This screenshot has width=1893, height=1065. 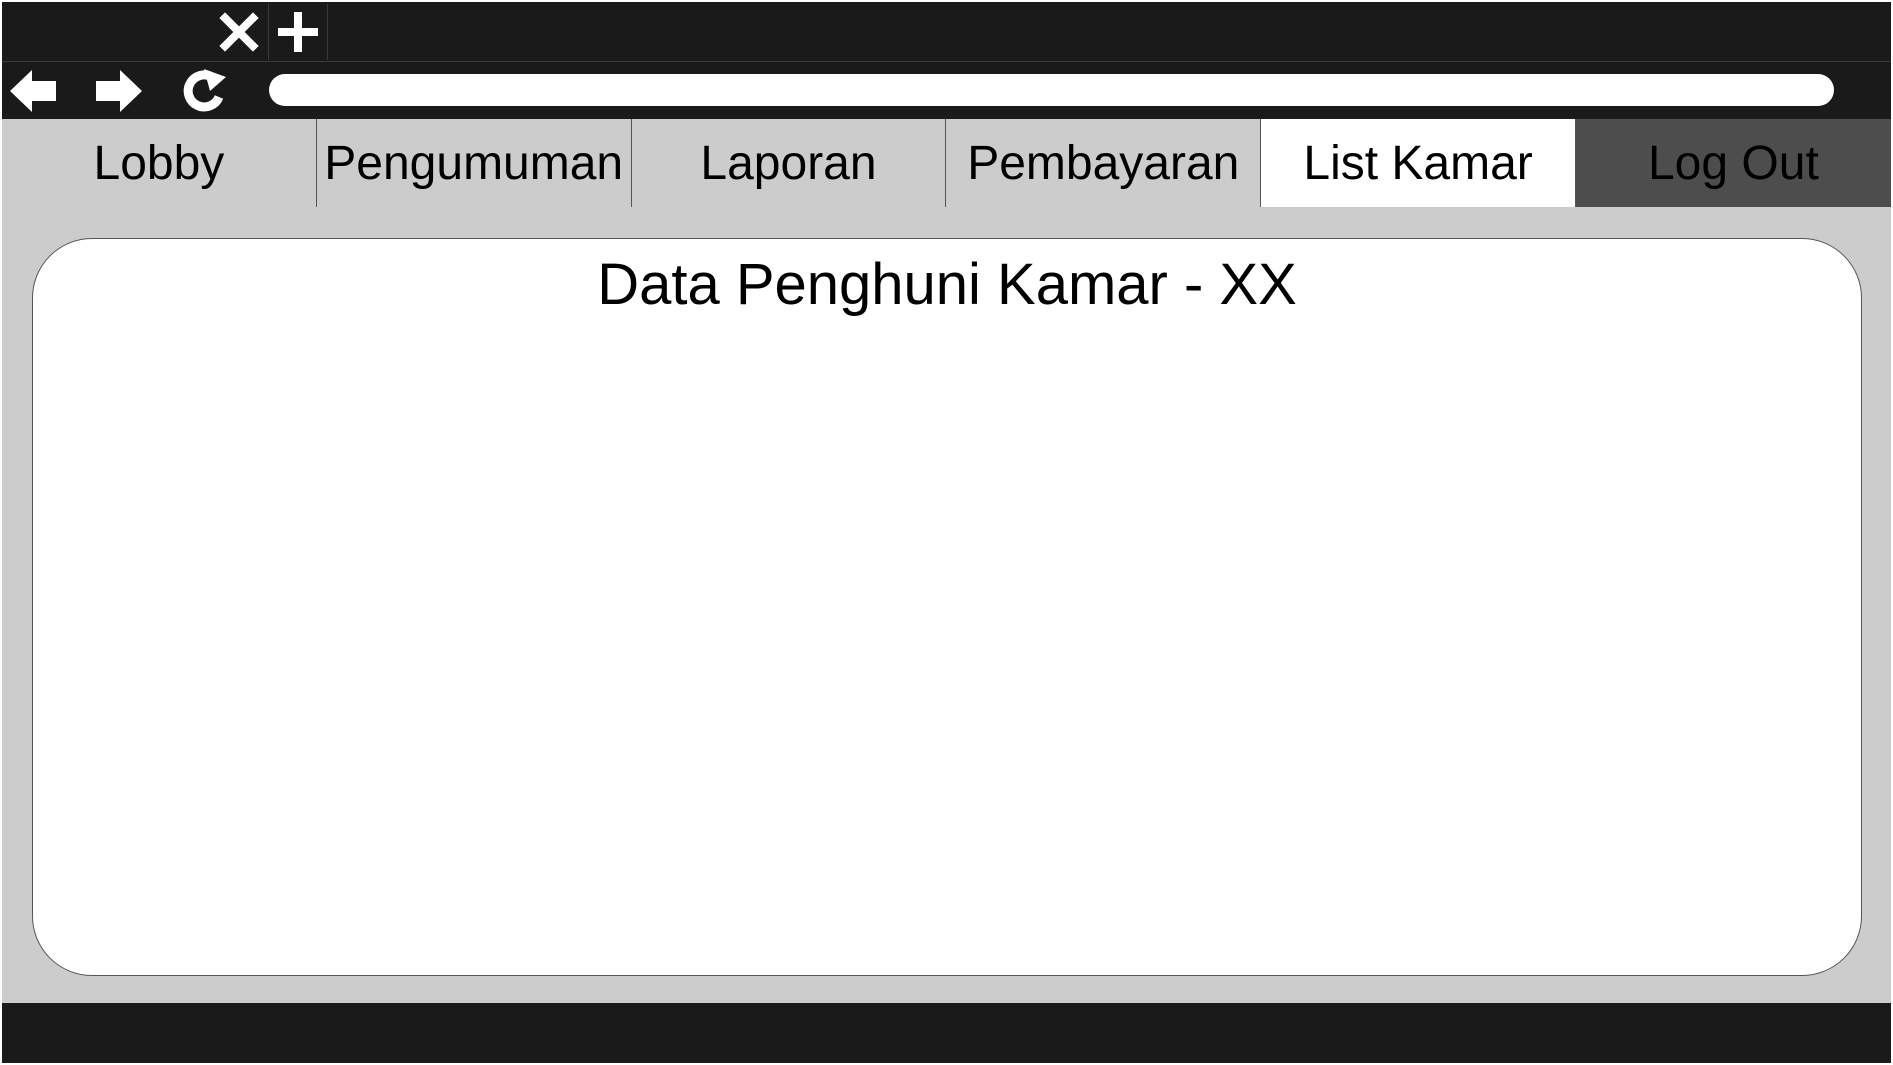 I want to click on reload-icon, so click(x=204, y=90).